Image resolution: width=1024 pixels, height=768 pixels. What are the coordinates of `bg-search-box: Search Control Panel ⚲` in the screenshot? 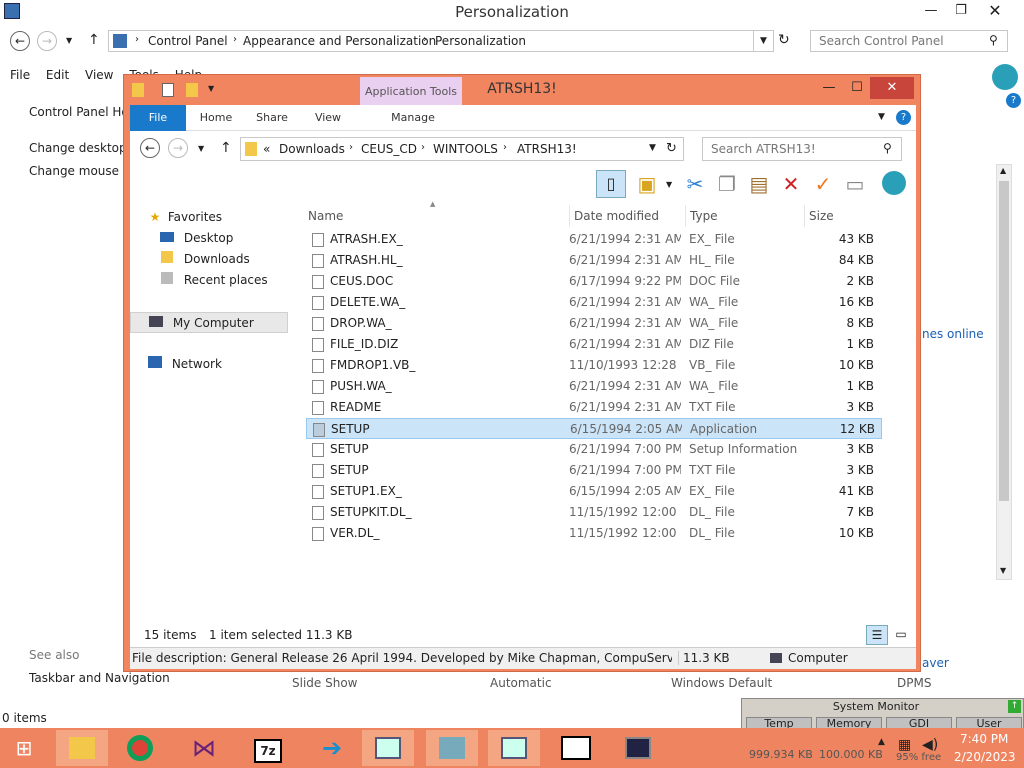 It's located at (909, 41).